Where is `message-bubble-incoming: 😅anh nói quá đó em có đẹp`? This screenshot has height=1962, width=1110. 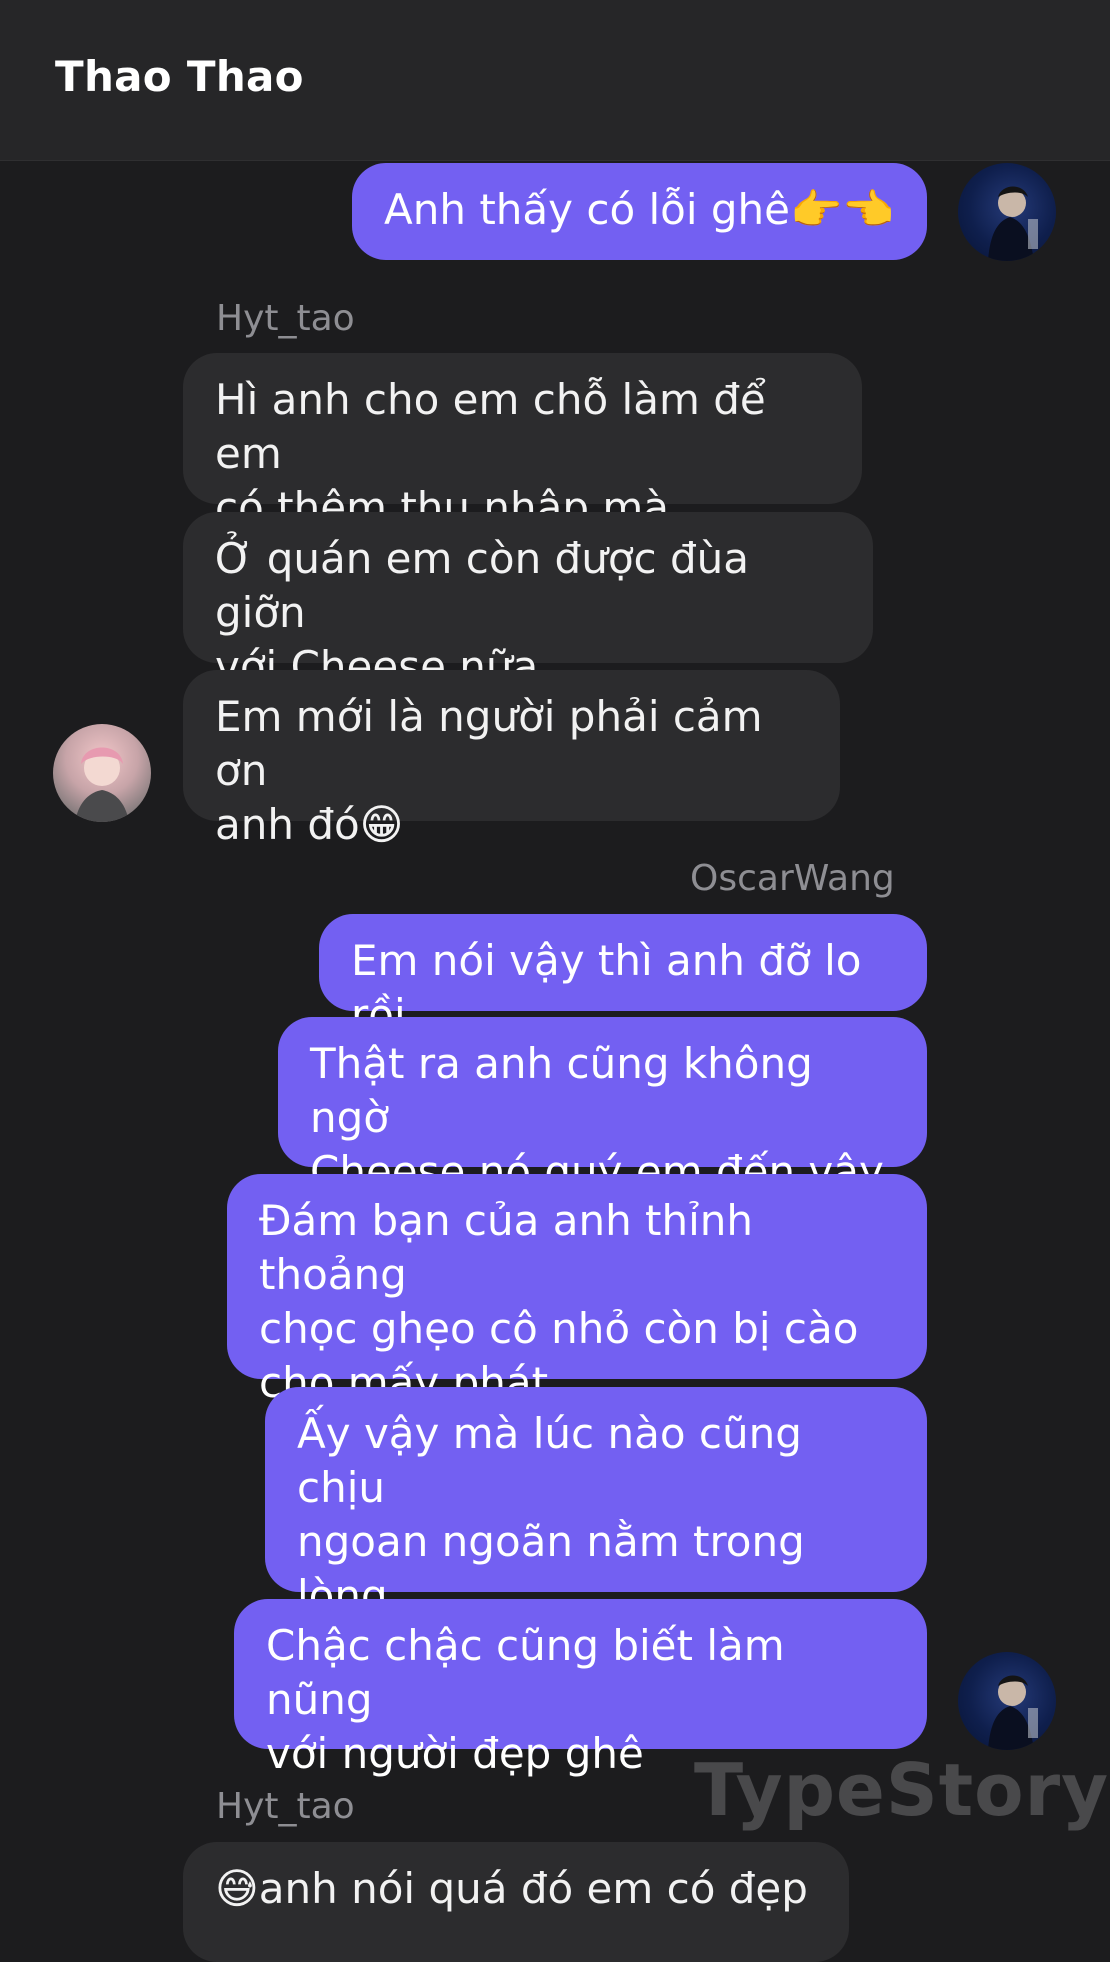
message-bubble-incoming: 😅anh nói quá đó em có đẹp is located at coordinates (516, 1902).